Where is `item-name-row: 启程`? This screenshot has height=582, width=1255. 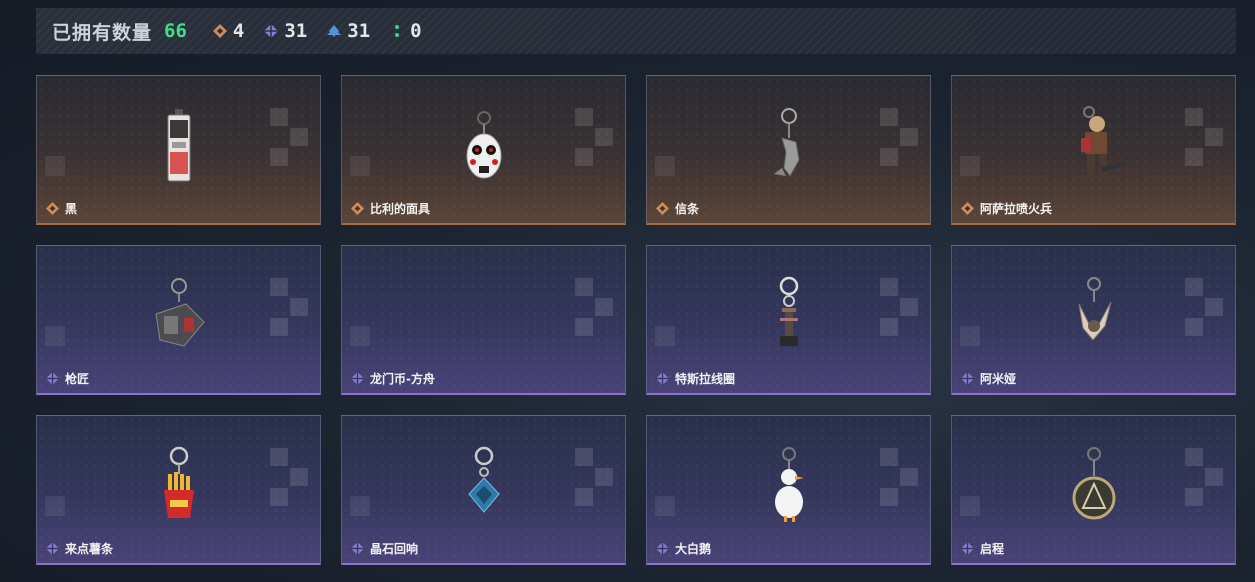 item-name-row: 启程 is located at coordinates (982, 548).